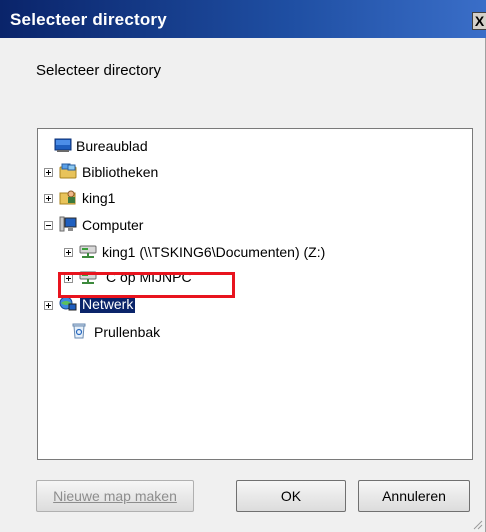  Describe the element at coordinates (164, 332) in the screenshot. I see `tree-item-prullenbak: Prullenbak` at that location.